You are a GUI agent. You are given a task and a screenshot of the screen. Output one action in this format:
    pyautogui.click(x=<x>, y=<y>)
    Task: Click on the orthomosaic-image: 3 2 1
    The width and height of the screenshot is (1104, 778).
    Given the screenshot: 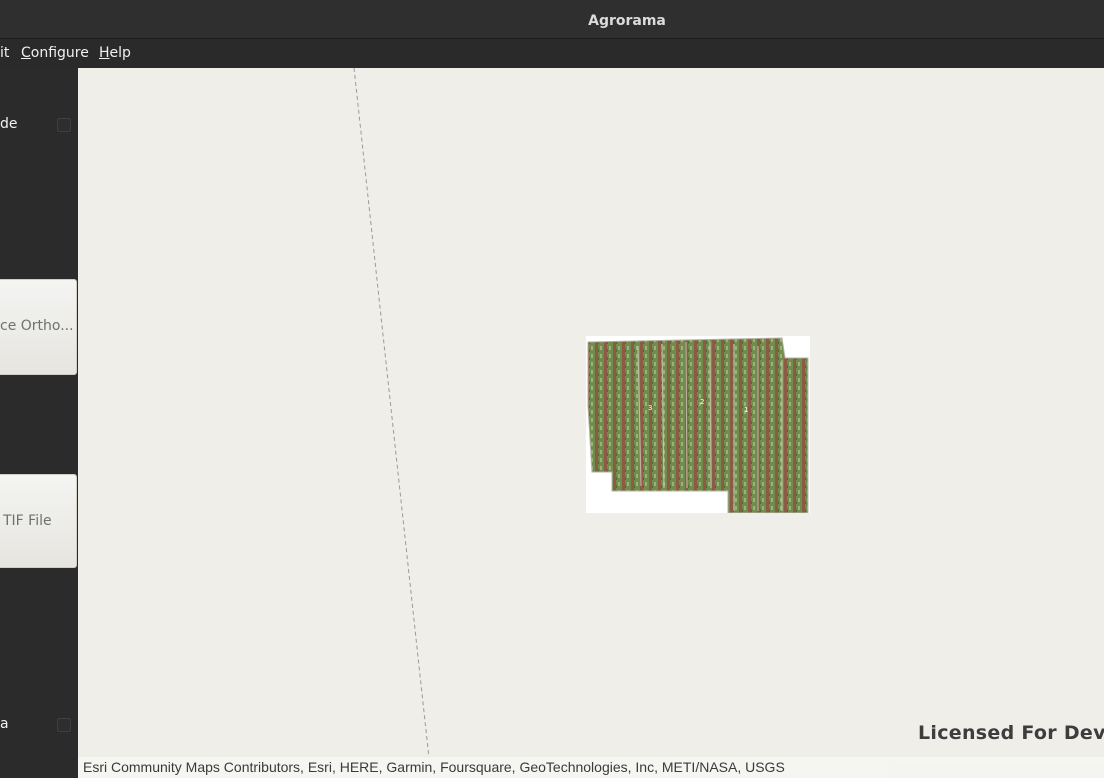 What is the action you would take?
    pyautogui.click(x=698, y=425)
    